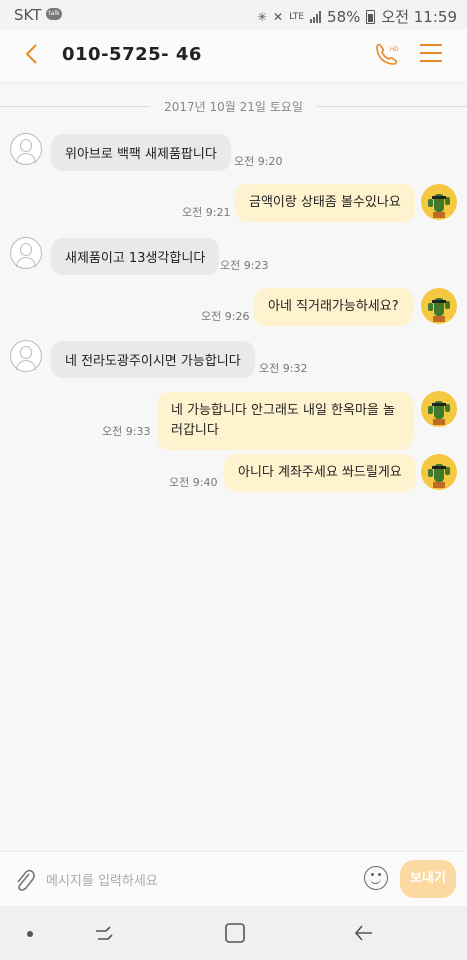 The image size is (467, 960). What do you see at coordinates (278, 16) in the screenshot?
I see `mute-icon: ✕` at bounding box center [278, 16].